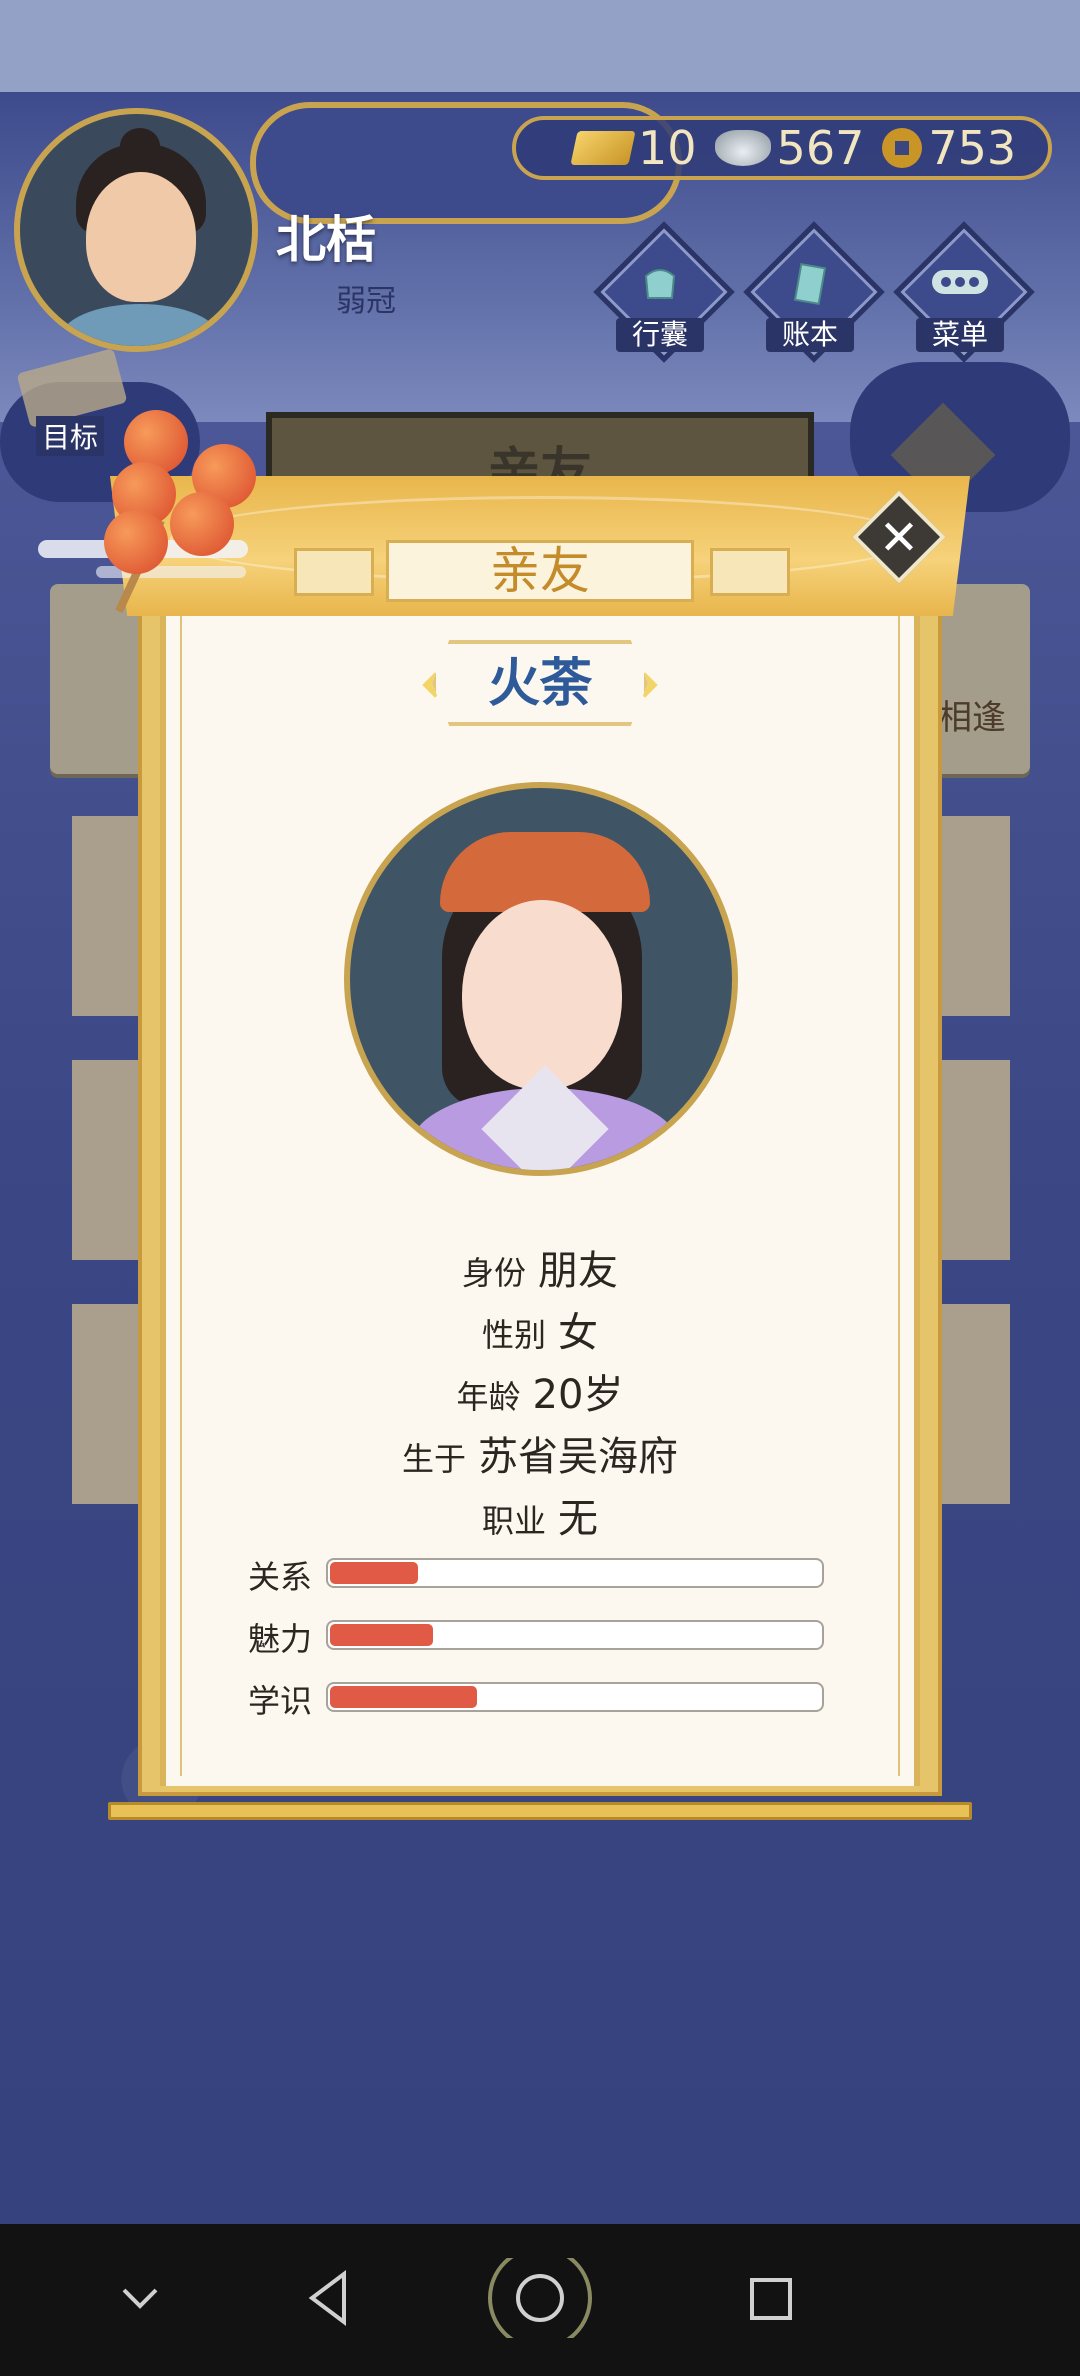  Describe the element at coordinates (960, 335) in the screenshot. I see `menu-label: 菜单` at that location.